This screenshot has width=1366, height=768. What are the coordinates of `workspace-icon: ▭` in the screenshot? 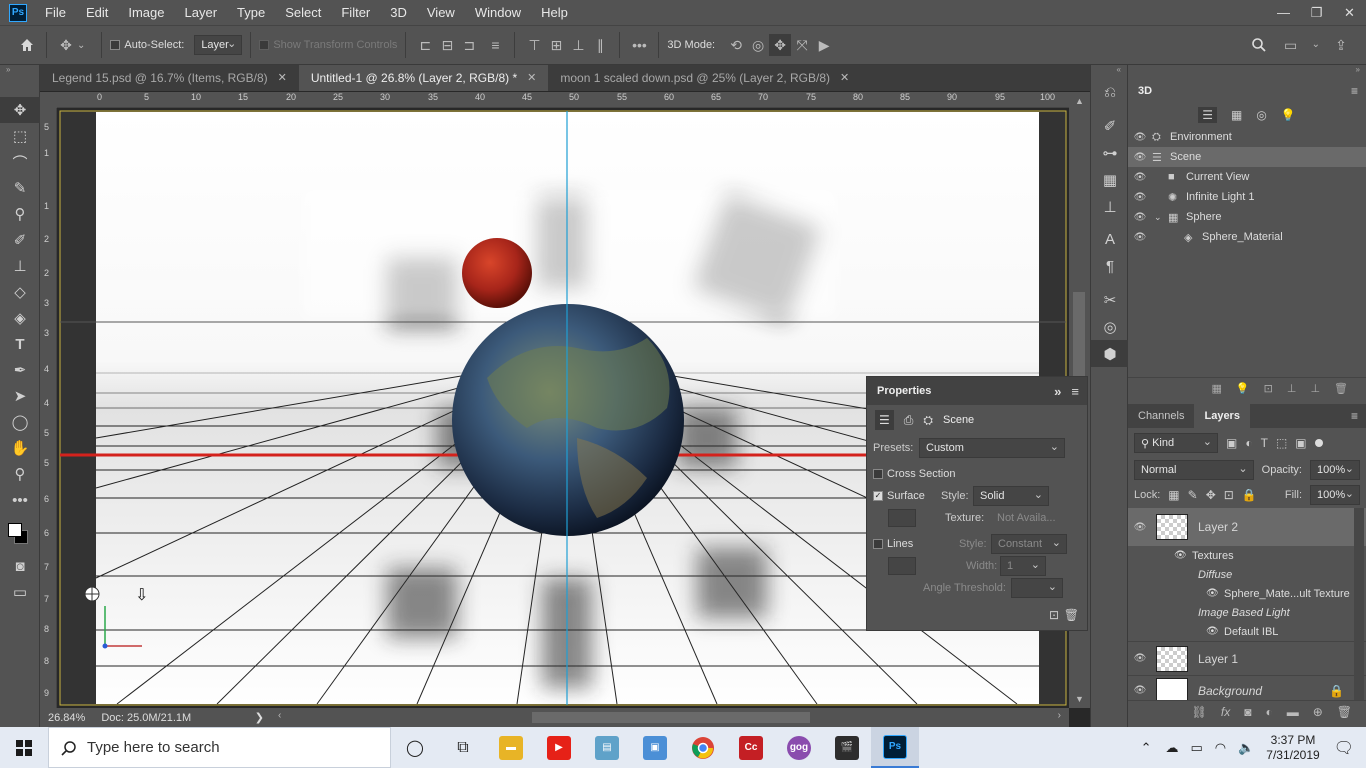 It's located at (1291, 45).